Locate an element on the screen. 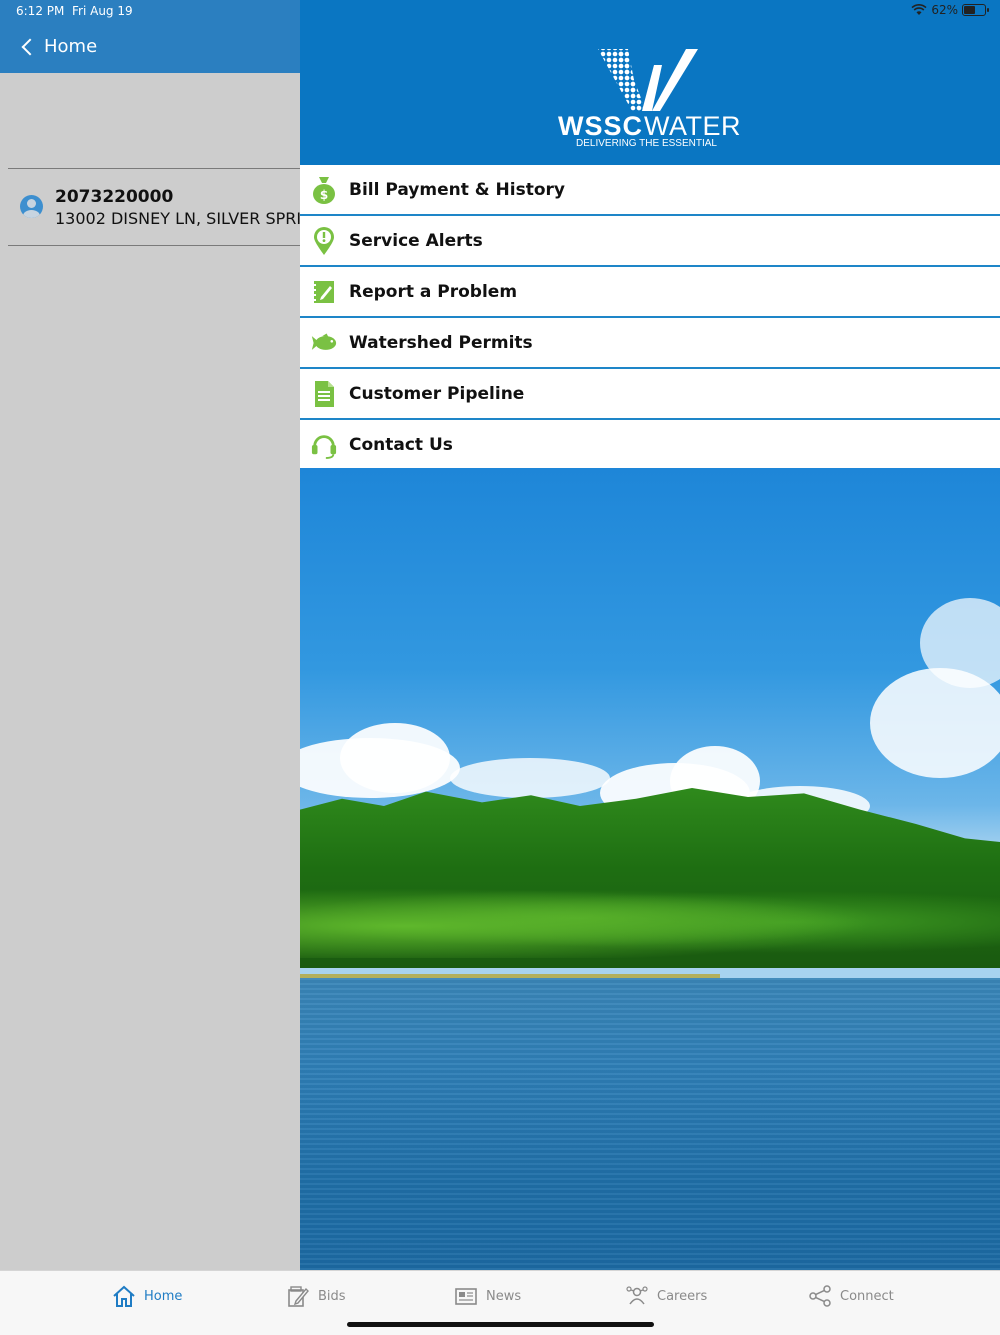 This screenshot has width=1000, height=1335. menu-label: Contact Us is located at coordinates (401, 444).